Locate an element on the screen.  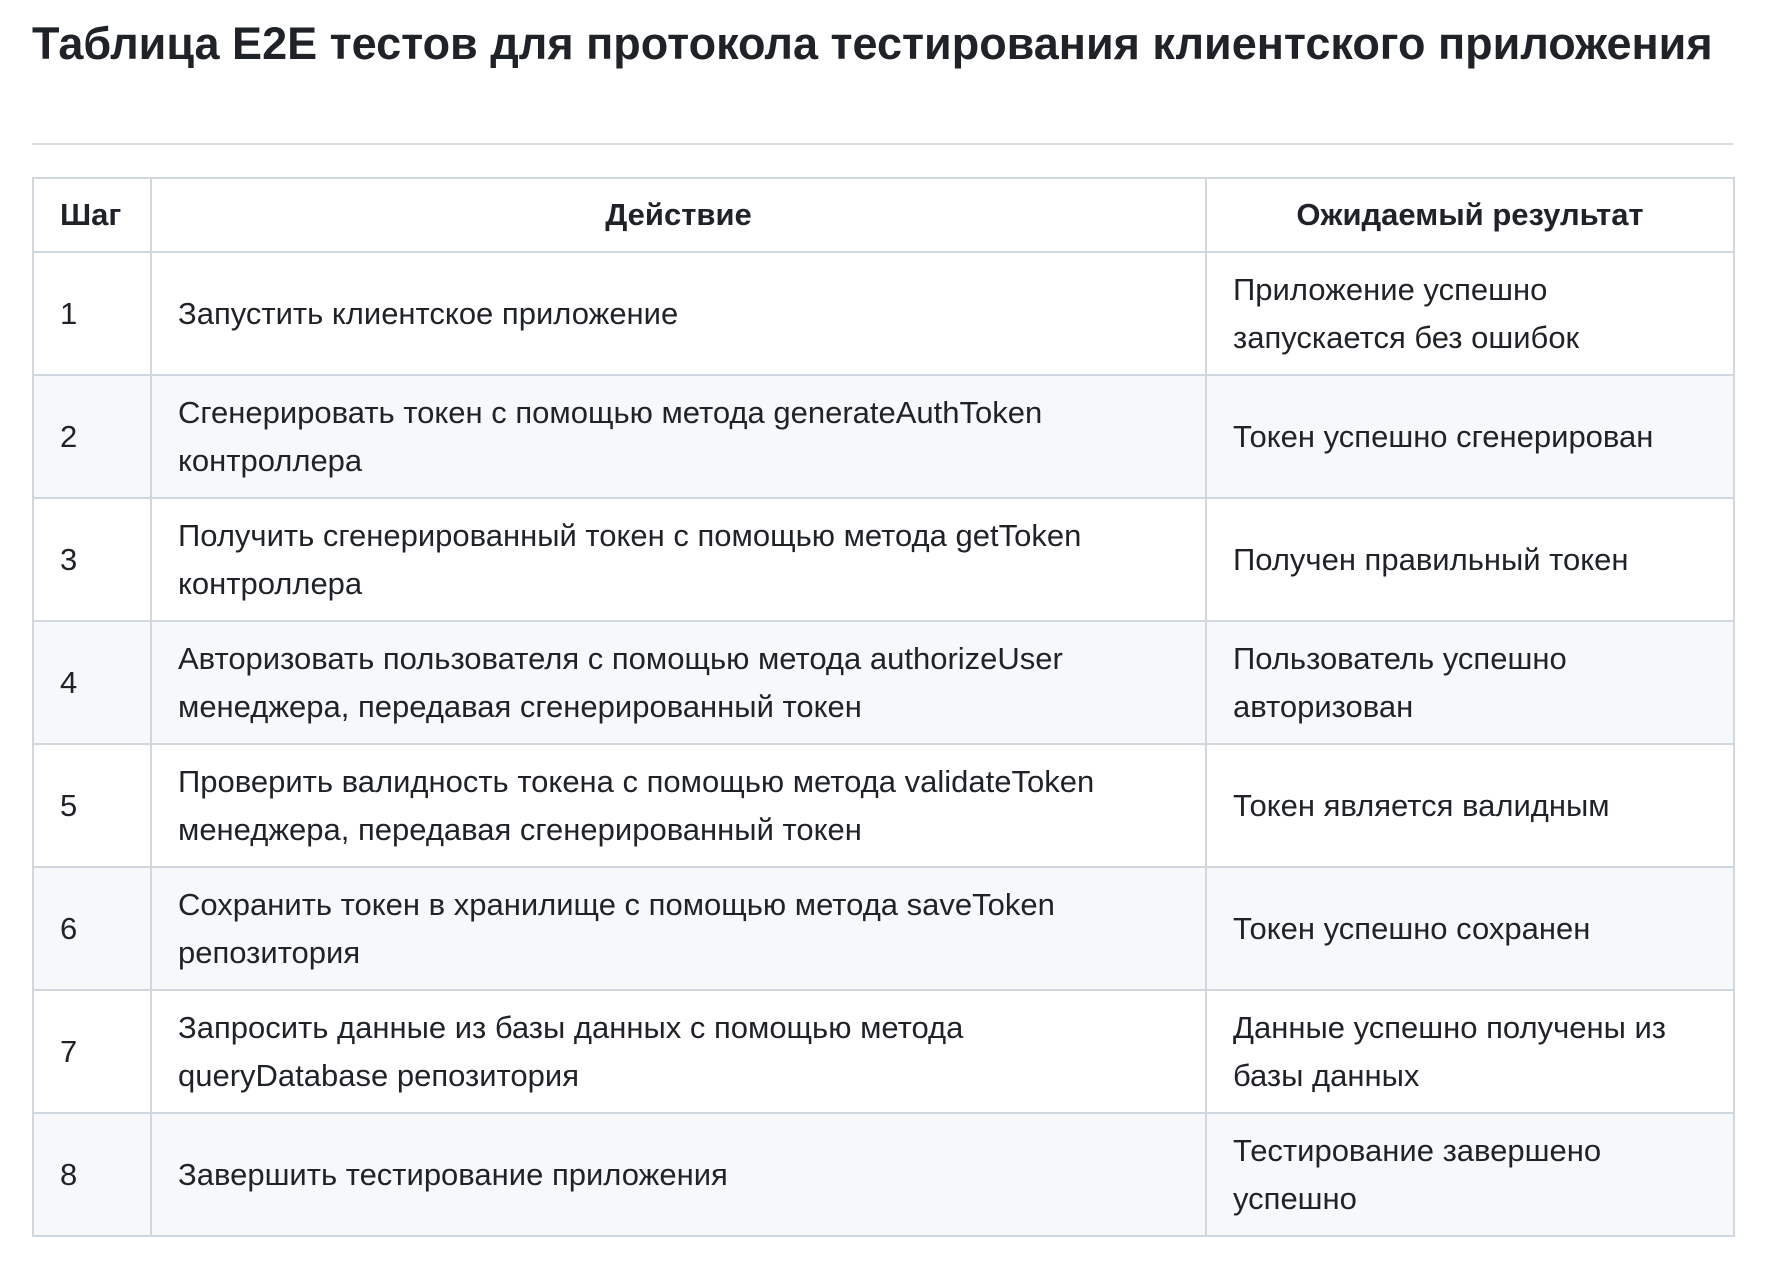
header-action: Действие is located at coordinates (678, 215).